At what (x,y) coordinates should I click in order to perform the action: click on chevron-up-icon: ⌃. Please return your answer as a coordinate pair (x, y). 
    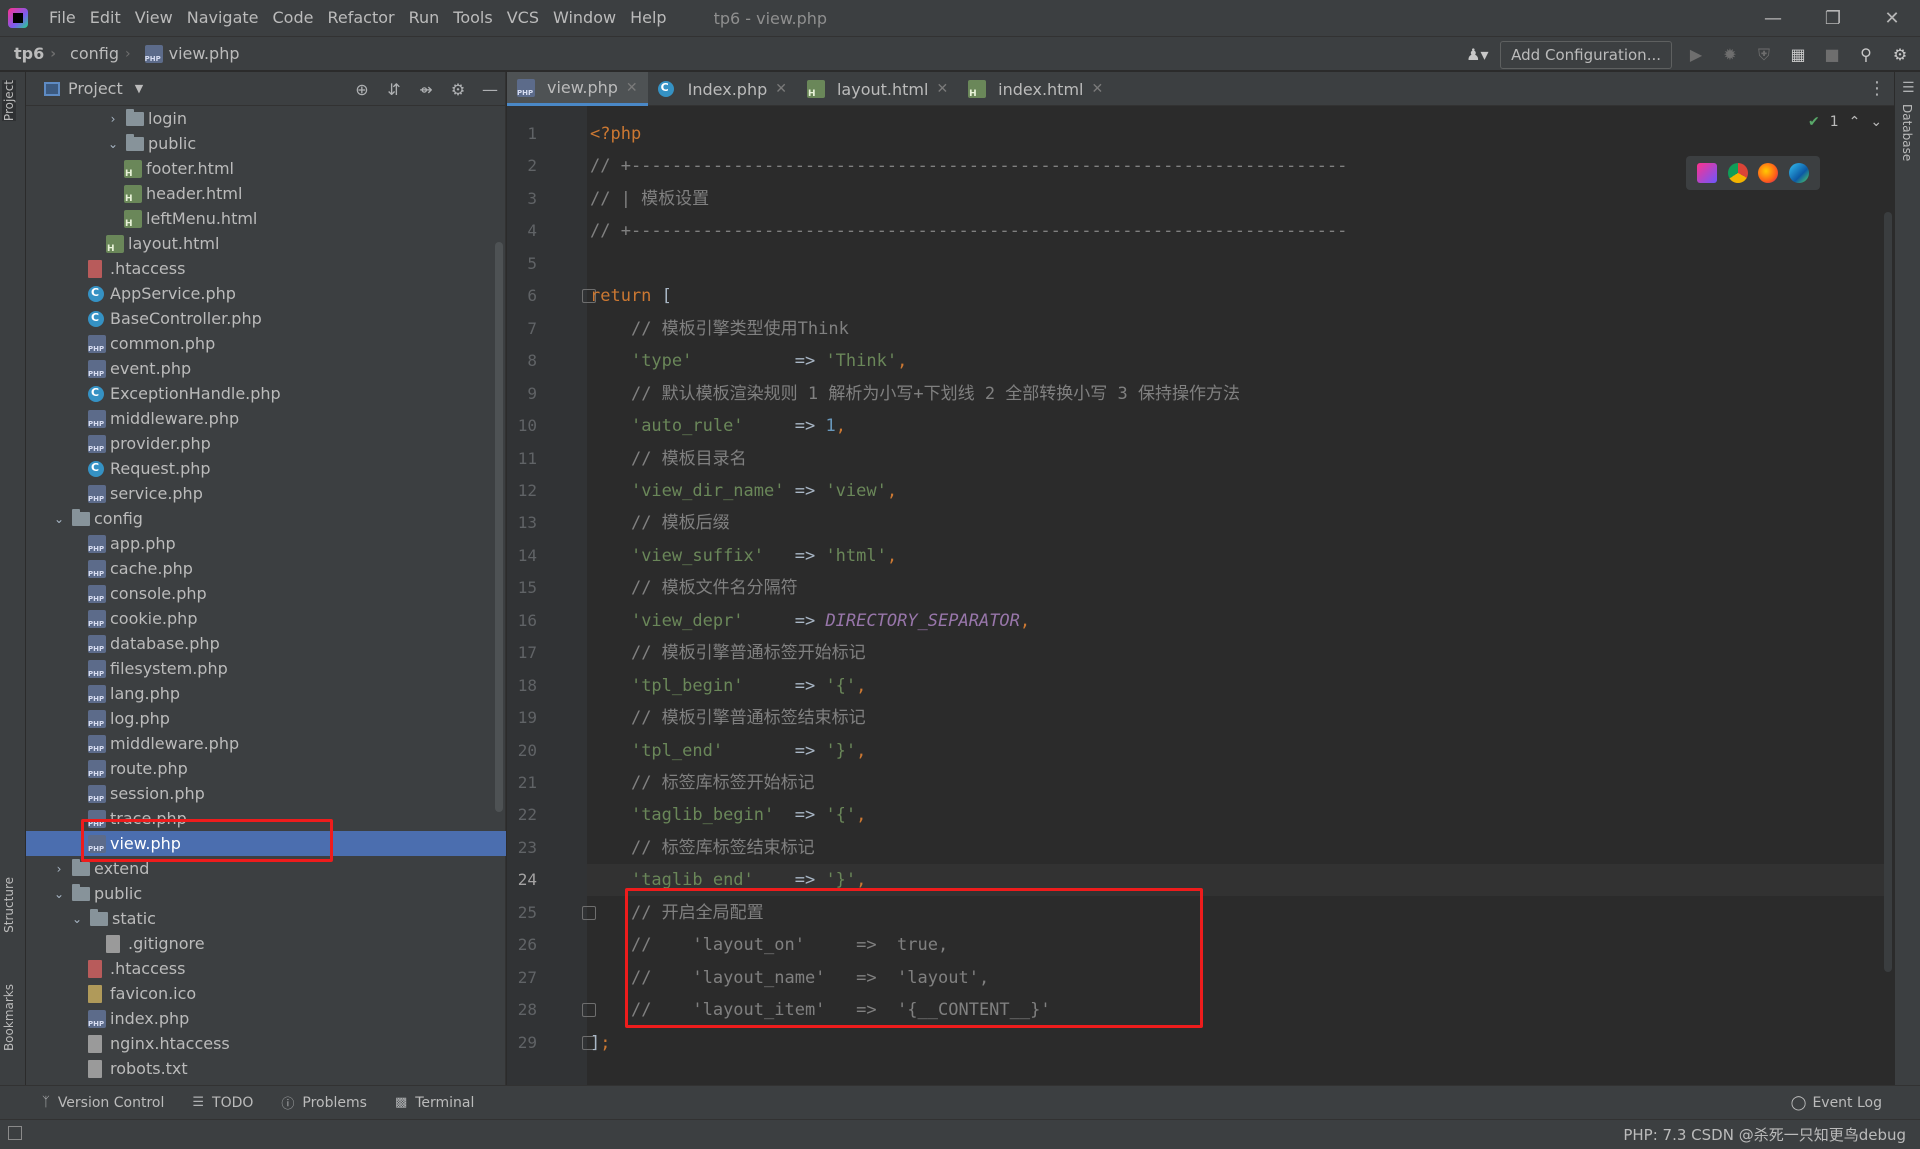
    Looking at the image, I should click on (1855, 122).